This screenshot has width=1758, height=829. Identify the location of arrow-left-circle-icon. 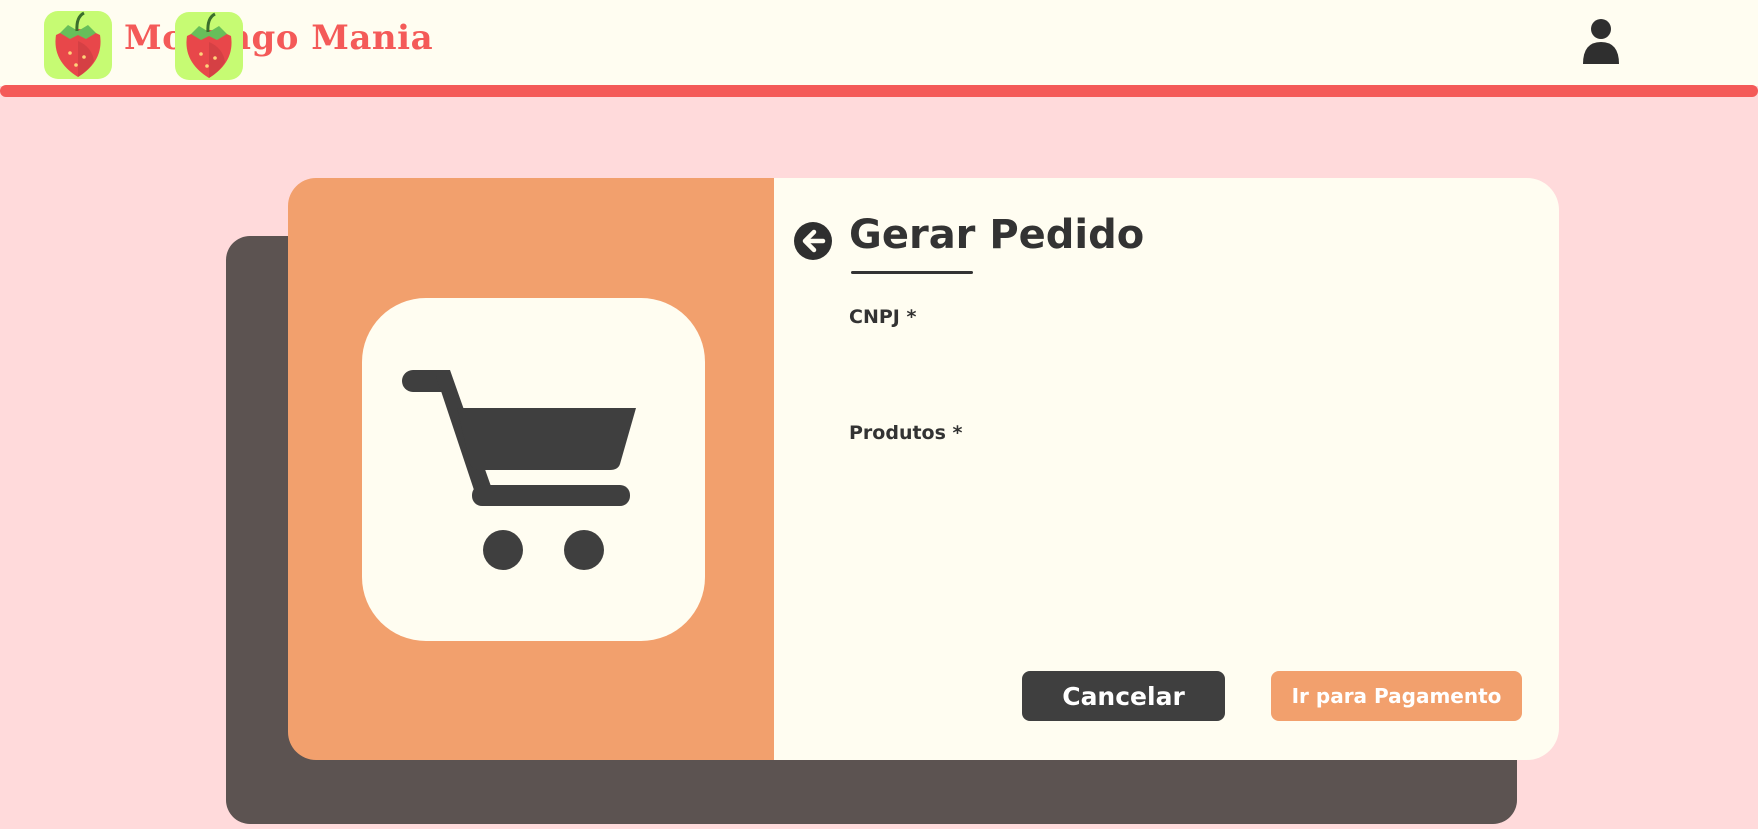
(813, 241).